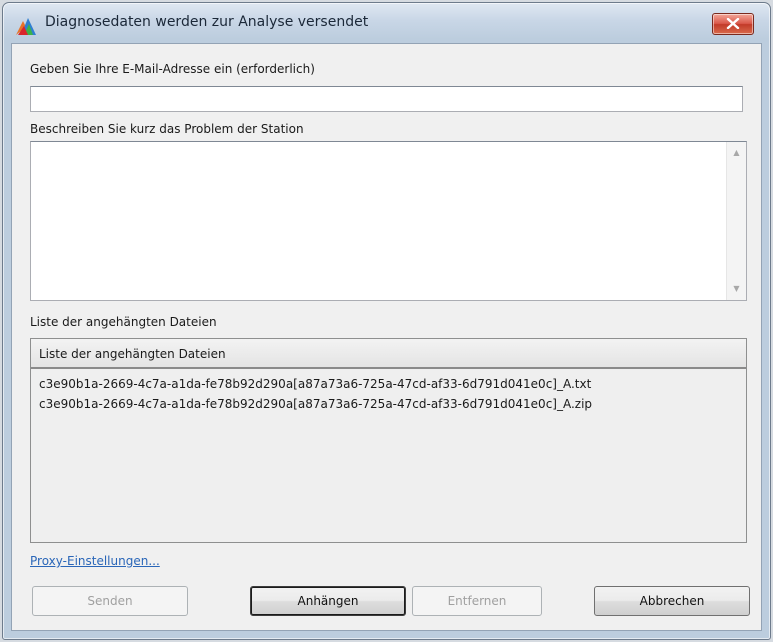 The image size is (773, 642). Describe the element at coordinates (672, 601) in the screenshot. I see `cancel-button: Abbrechen` at that location.